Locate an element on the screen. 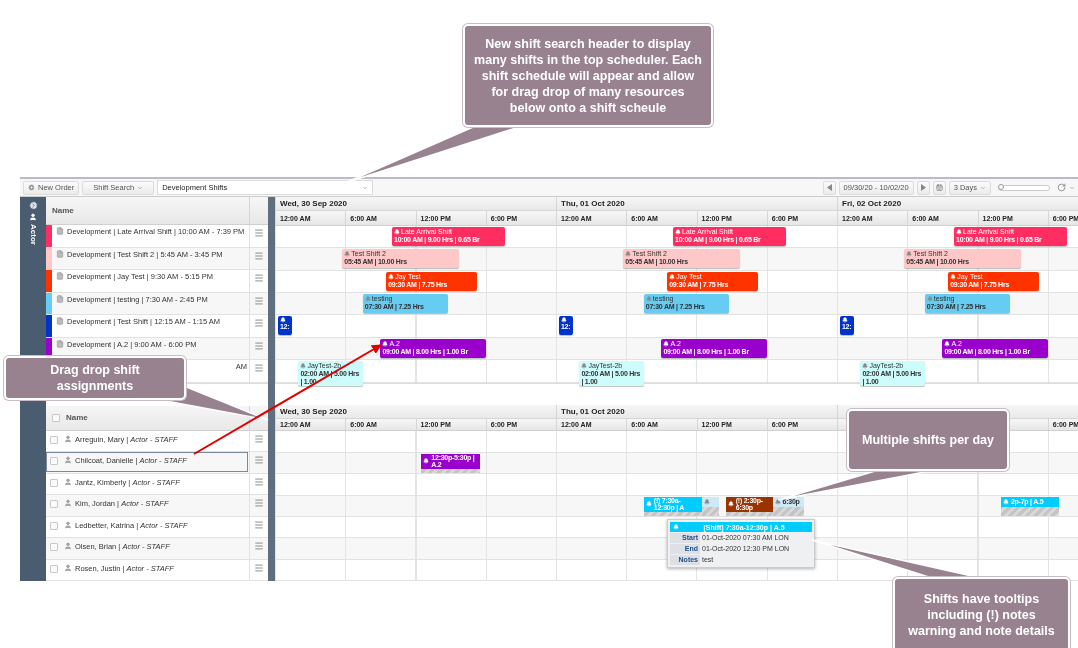 Image resolution: width=1078 pixels, height=648 pixels. callout: Shifts have tooltips including (!) notes warning and note details is located at coordinates (981, 612).